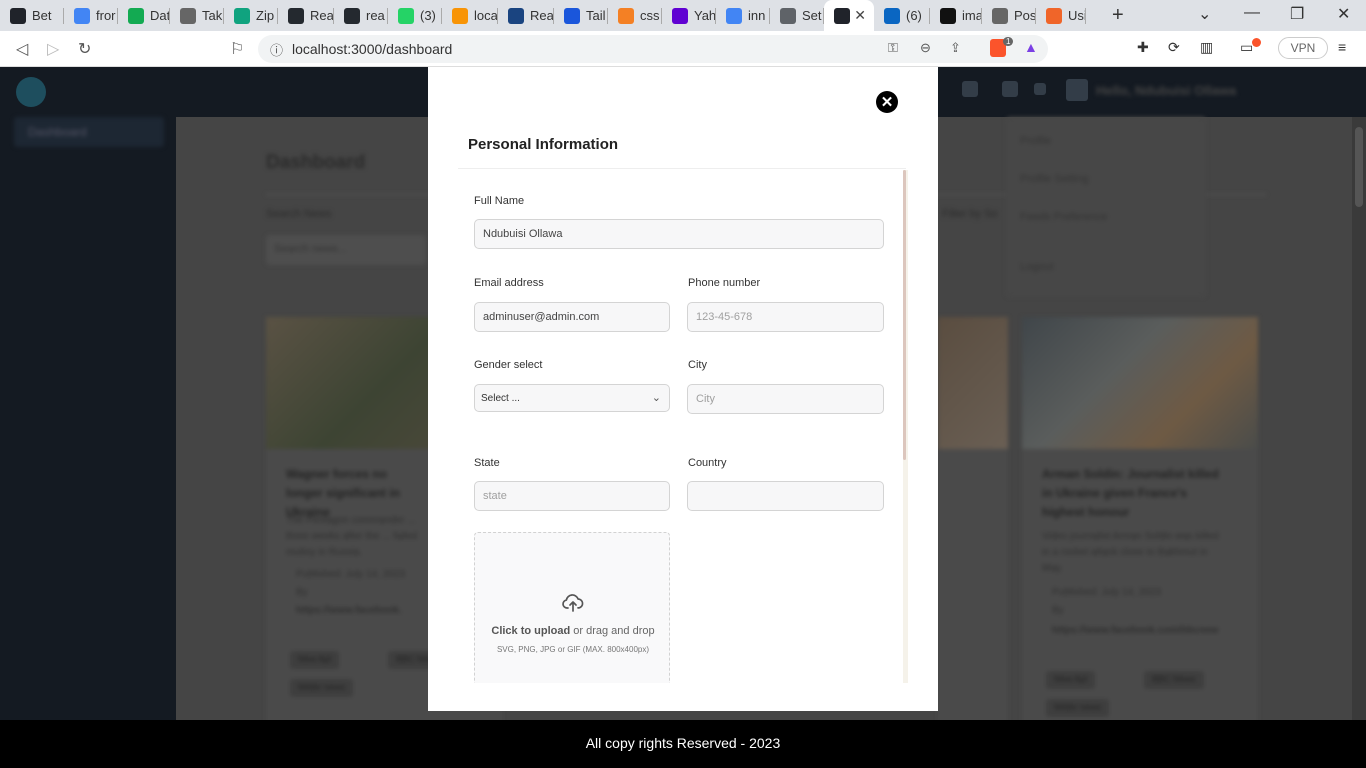  What do you see at coordinates (1135, 631) in the screenshot?
I see `news-link: https://www.facebook.com/bbcnew` at bounding box center [1135, 631].